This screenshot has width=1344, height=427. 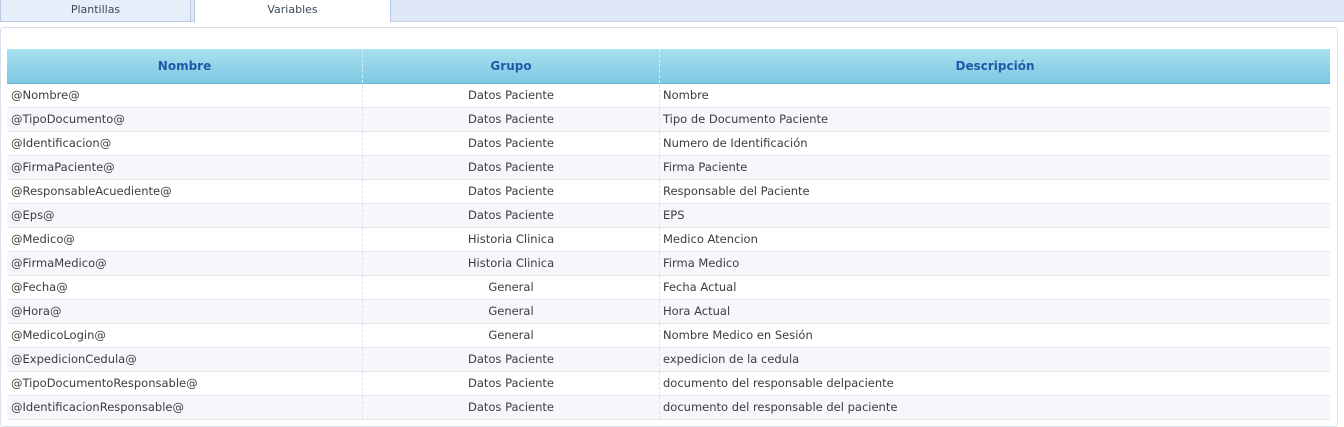 What do you see at coordinates (738, 335) in the screenshot?
I see `cell-descripcion: Nombre Medico en Sesión` at bounding box center [738, 335].